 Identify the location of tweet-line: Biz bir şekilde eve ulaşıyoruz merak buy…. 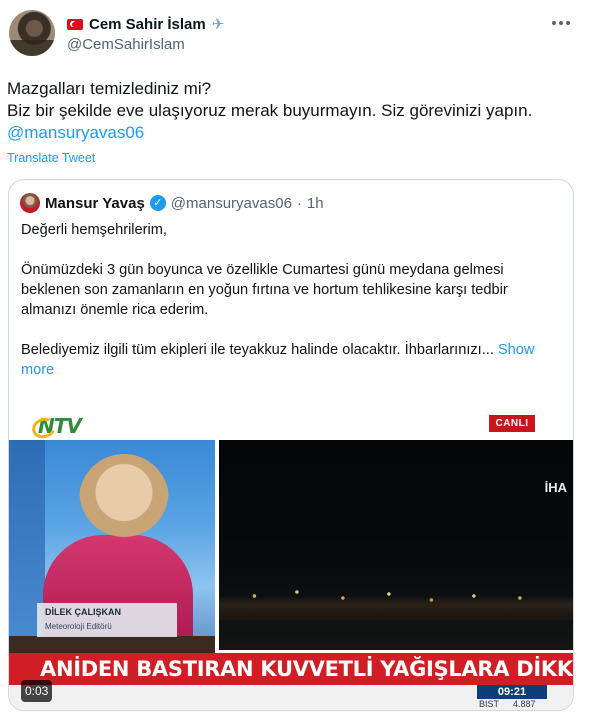
(270, 110).